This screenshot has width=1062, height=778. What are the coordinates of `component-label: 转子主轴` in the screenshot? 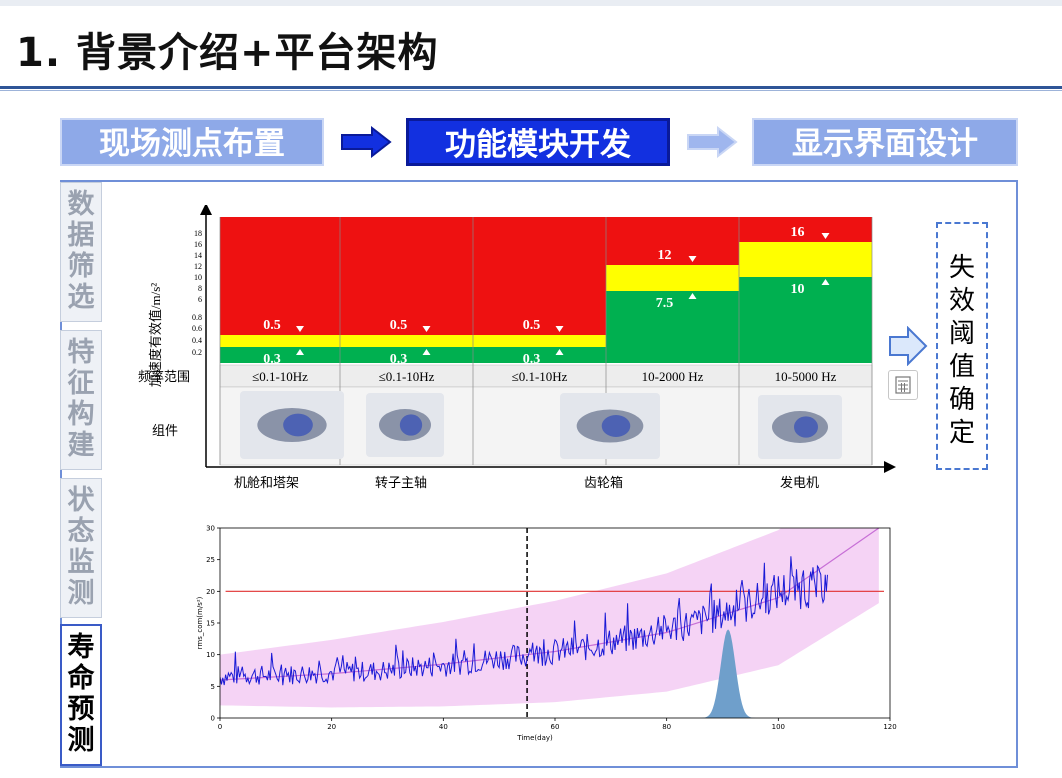 It's located at (401, 483).